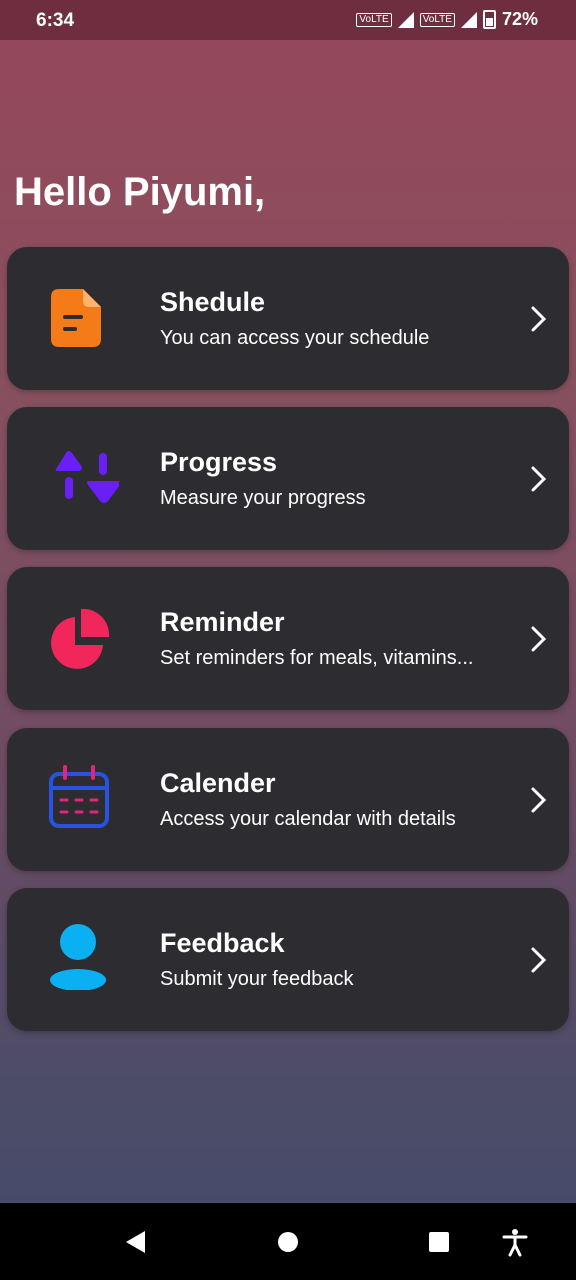 This screenshot has height=1280, width=576. I want to click on progress-card: Progress Measure your progress, so click(288, 478).